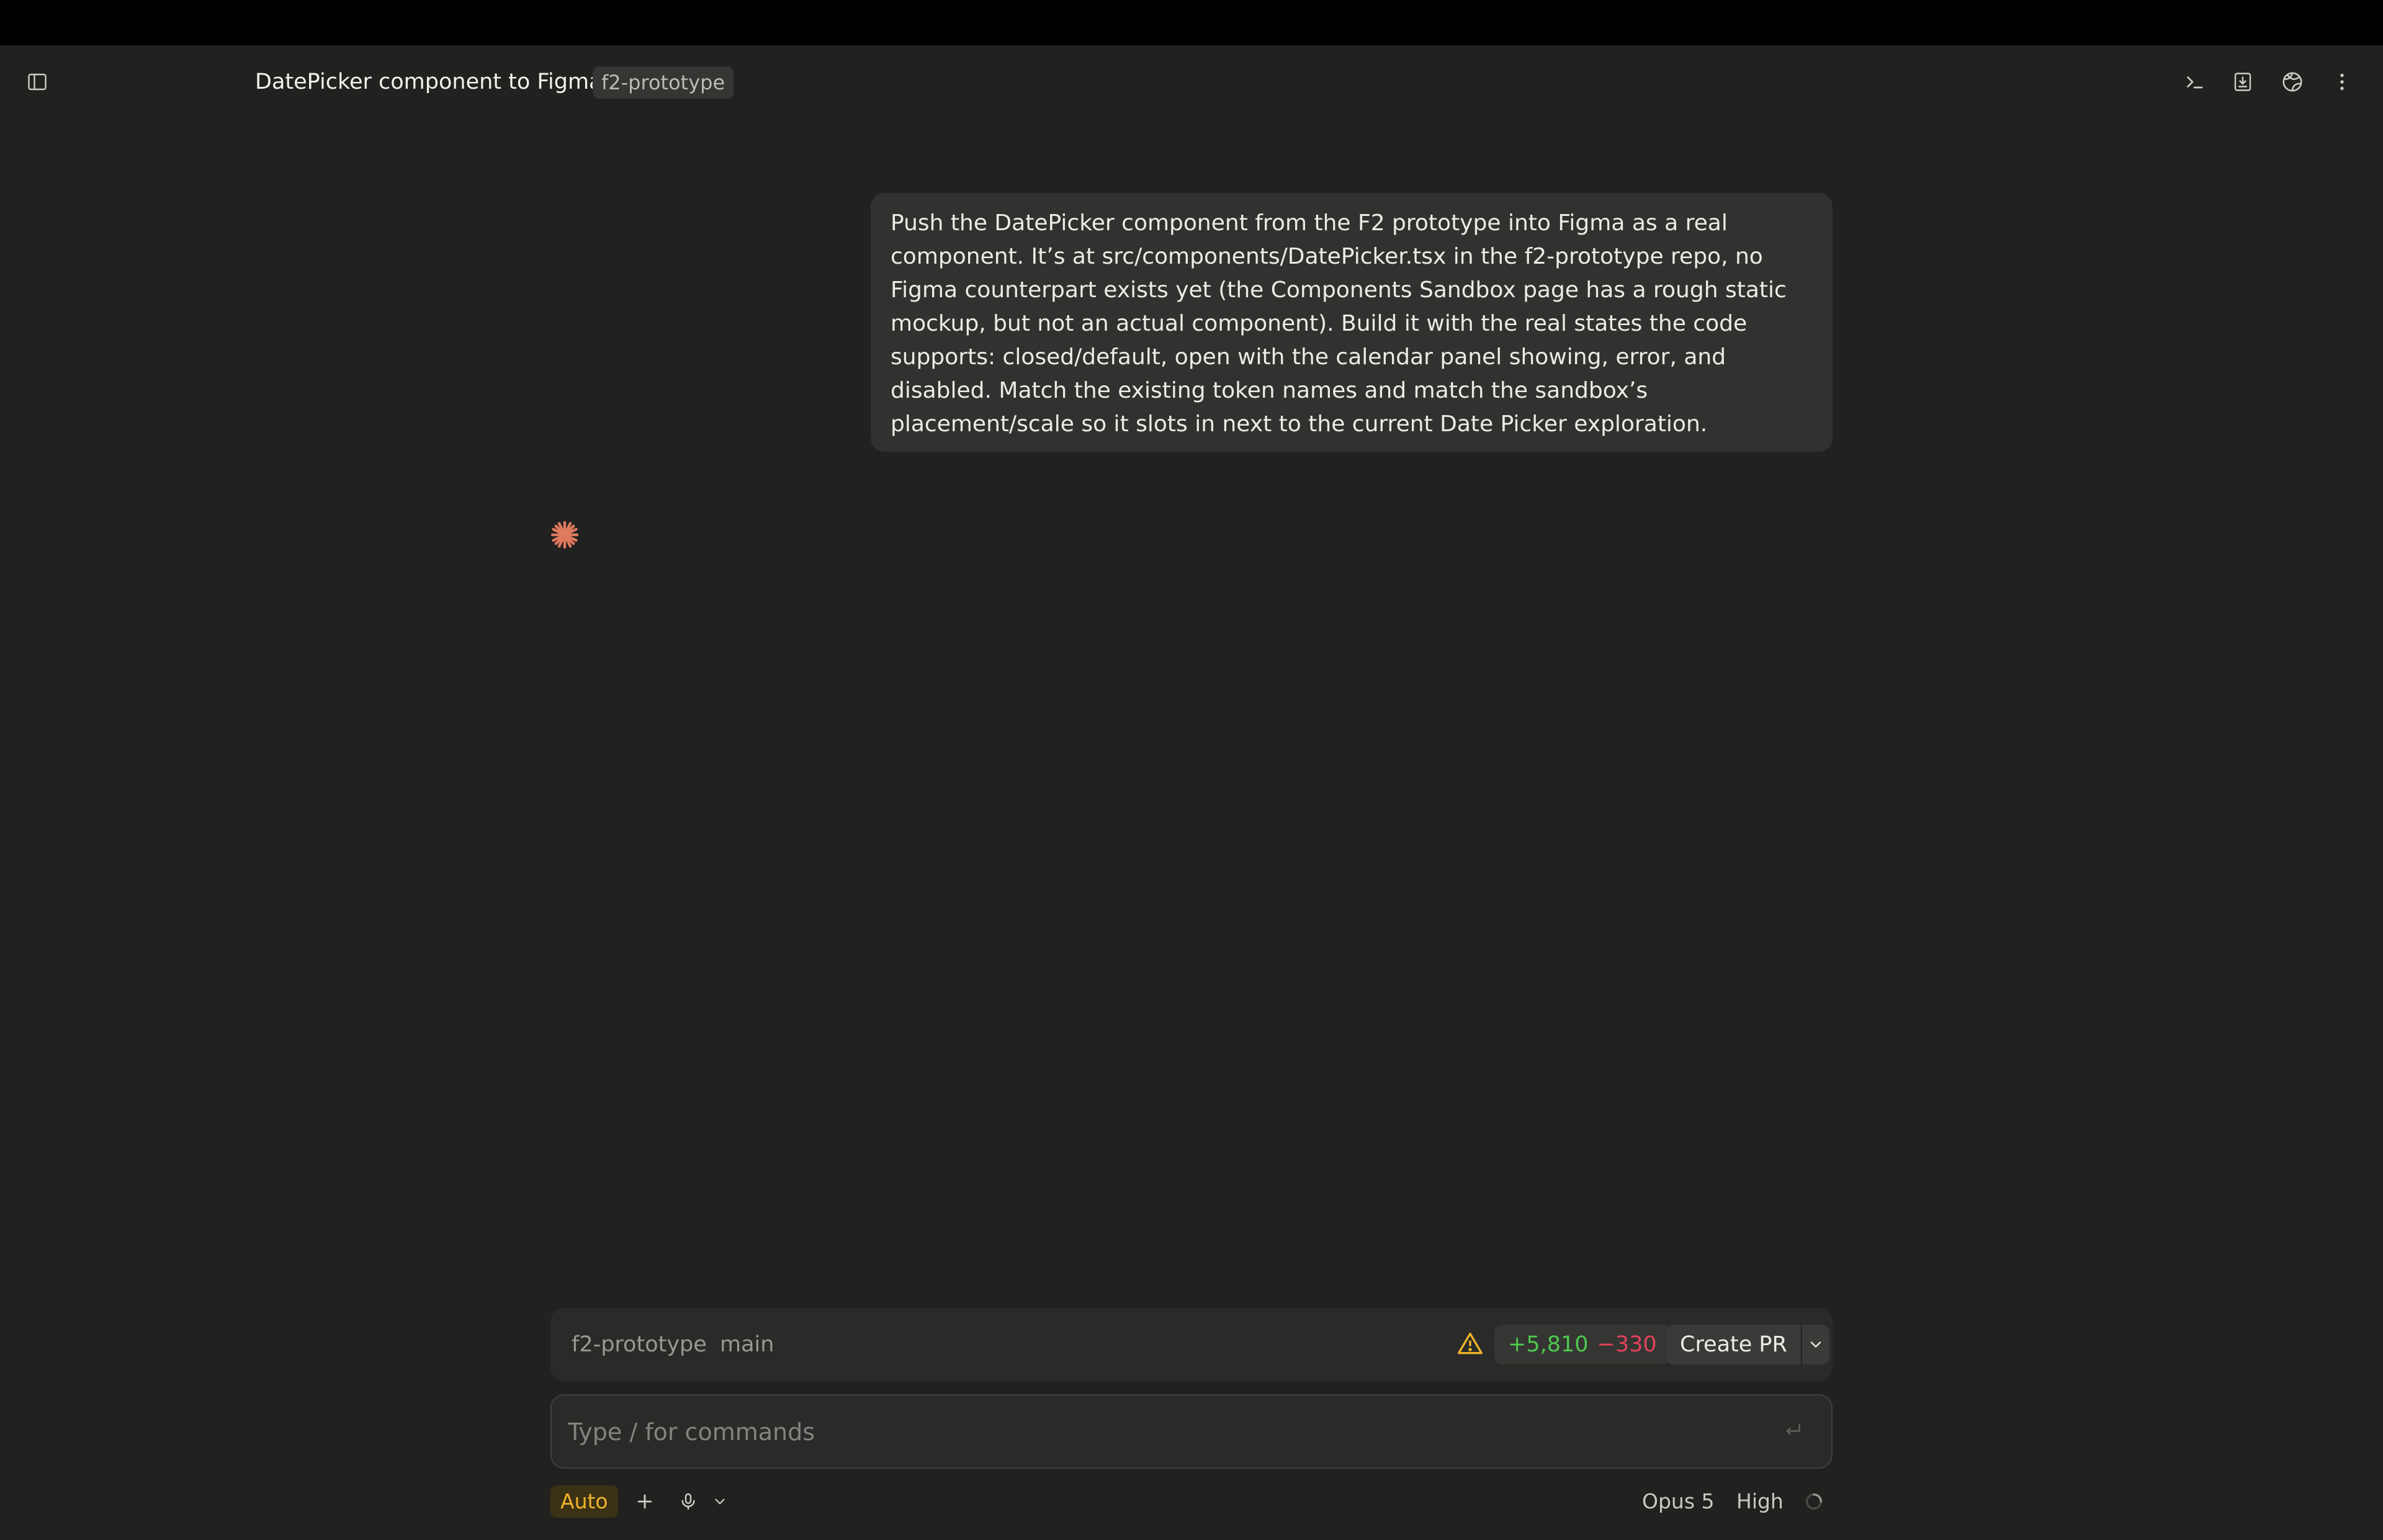 Image resolution: width=2383 pixels, height=1540 pixels. I want to click on repo-badge: f2-prototype, so click(663, 83).